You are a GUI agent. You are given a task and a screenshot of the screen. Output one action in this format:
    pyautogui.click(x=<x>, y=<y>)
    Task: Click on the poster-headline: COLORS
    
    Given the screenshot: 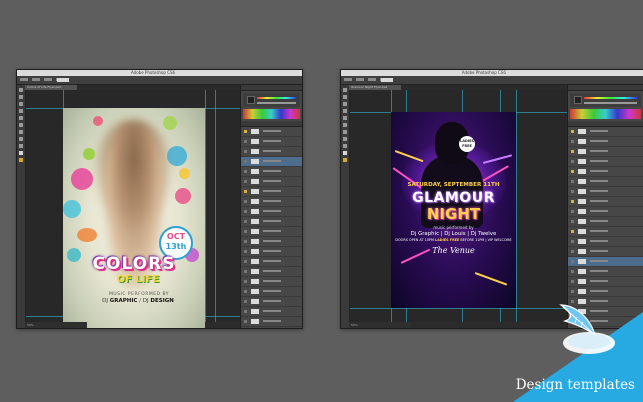 What is the action you would take?
    pyautogui.click(x=134, y=264)
    